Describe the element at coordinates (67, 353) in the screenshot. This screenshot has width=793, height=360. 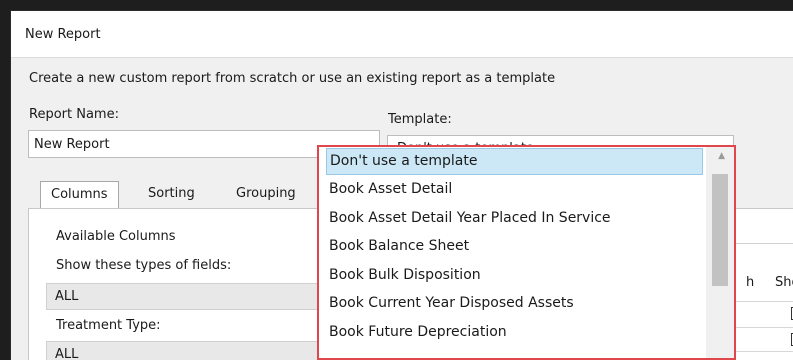
I see `treatment-type-value: ALL` at that location.